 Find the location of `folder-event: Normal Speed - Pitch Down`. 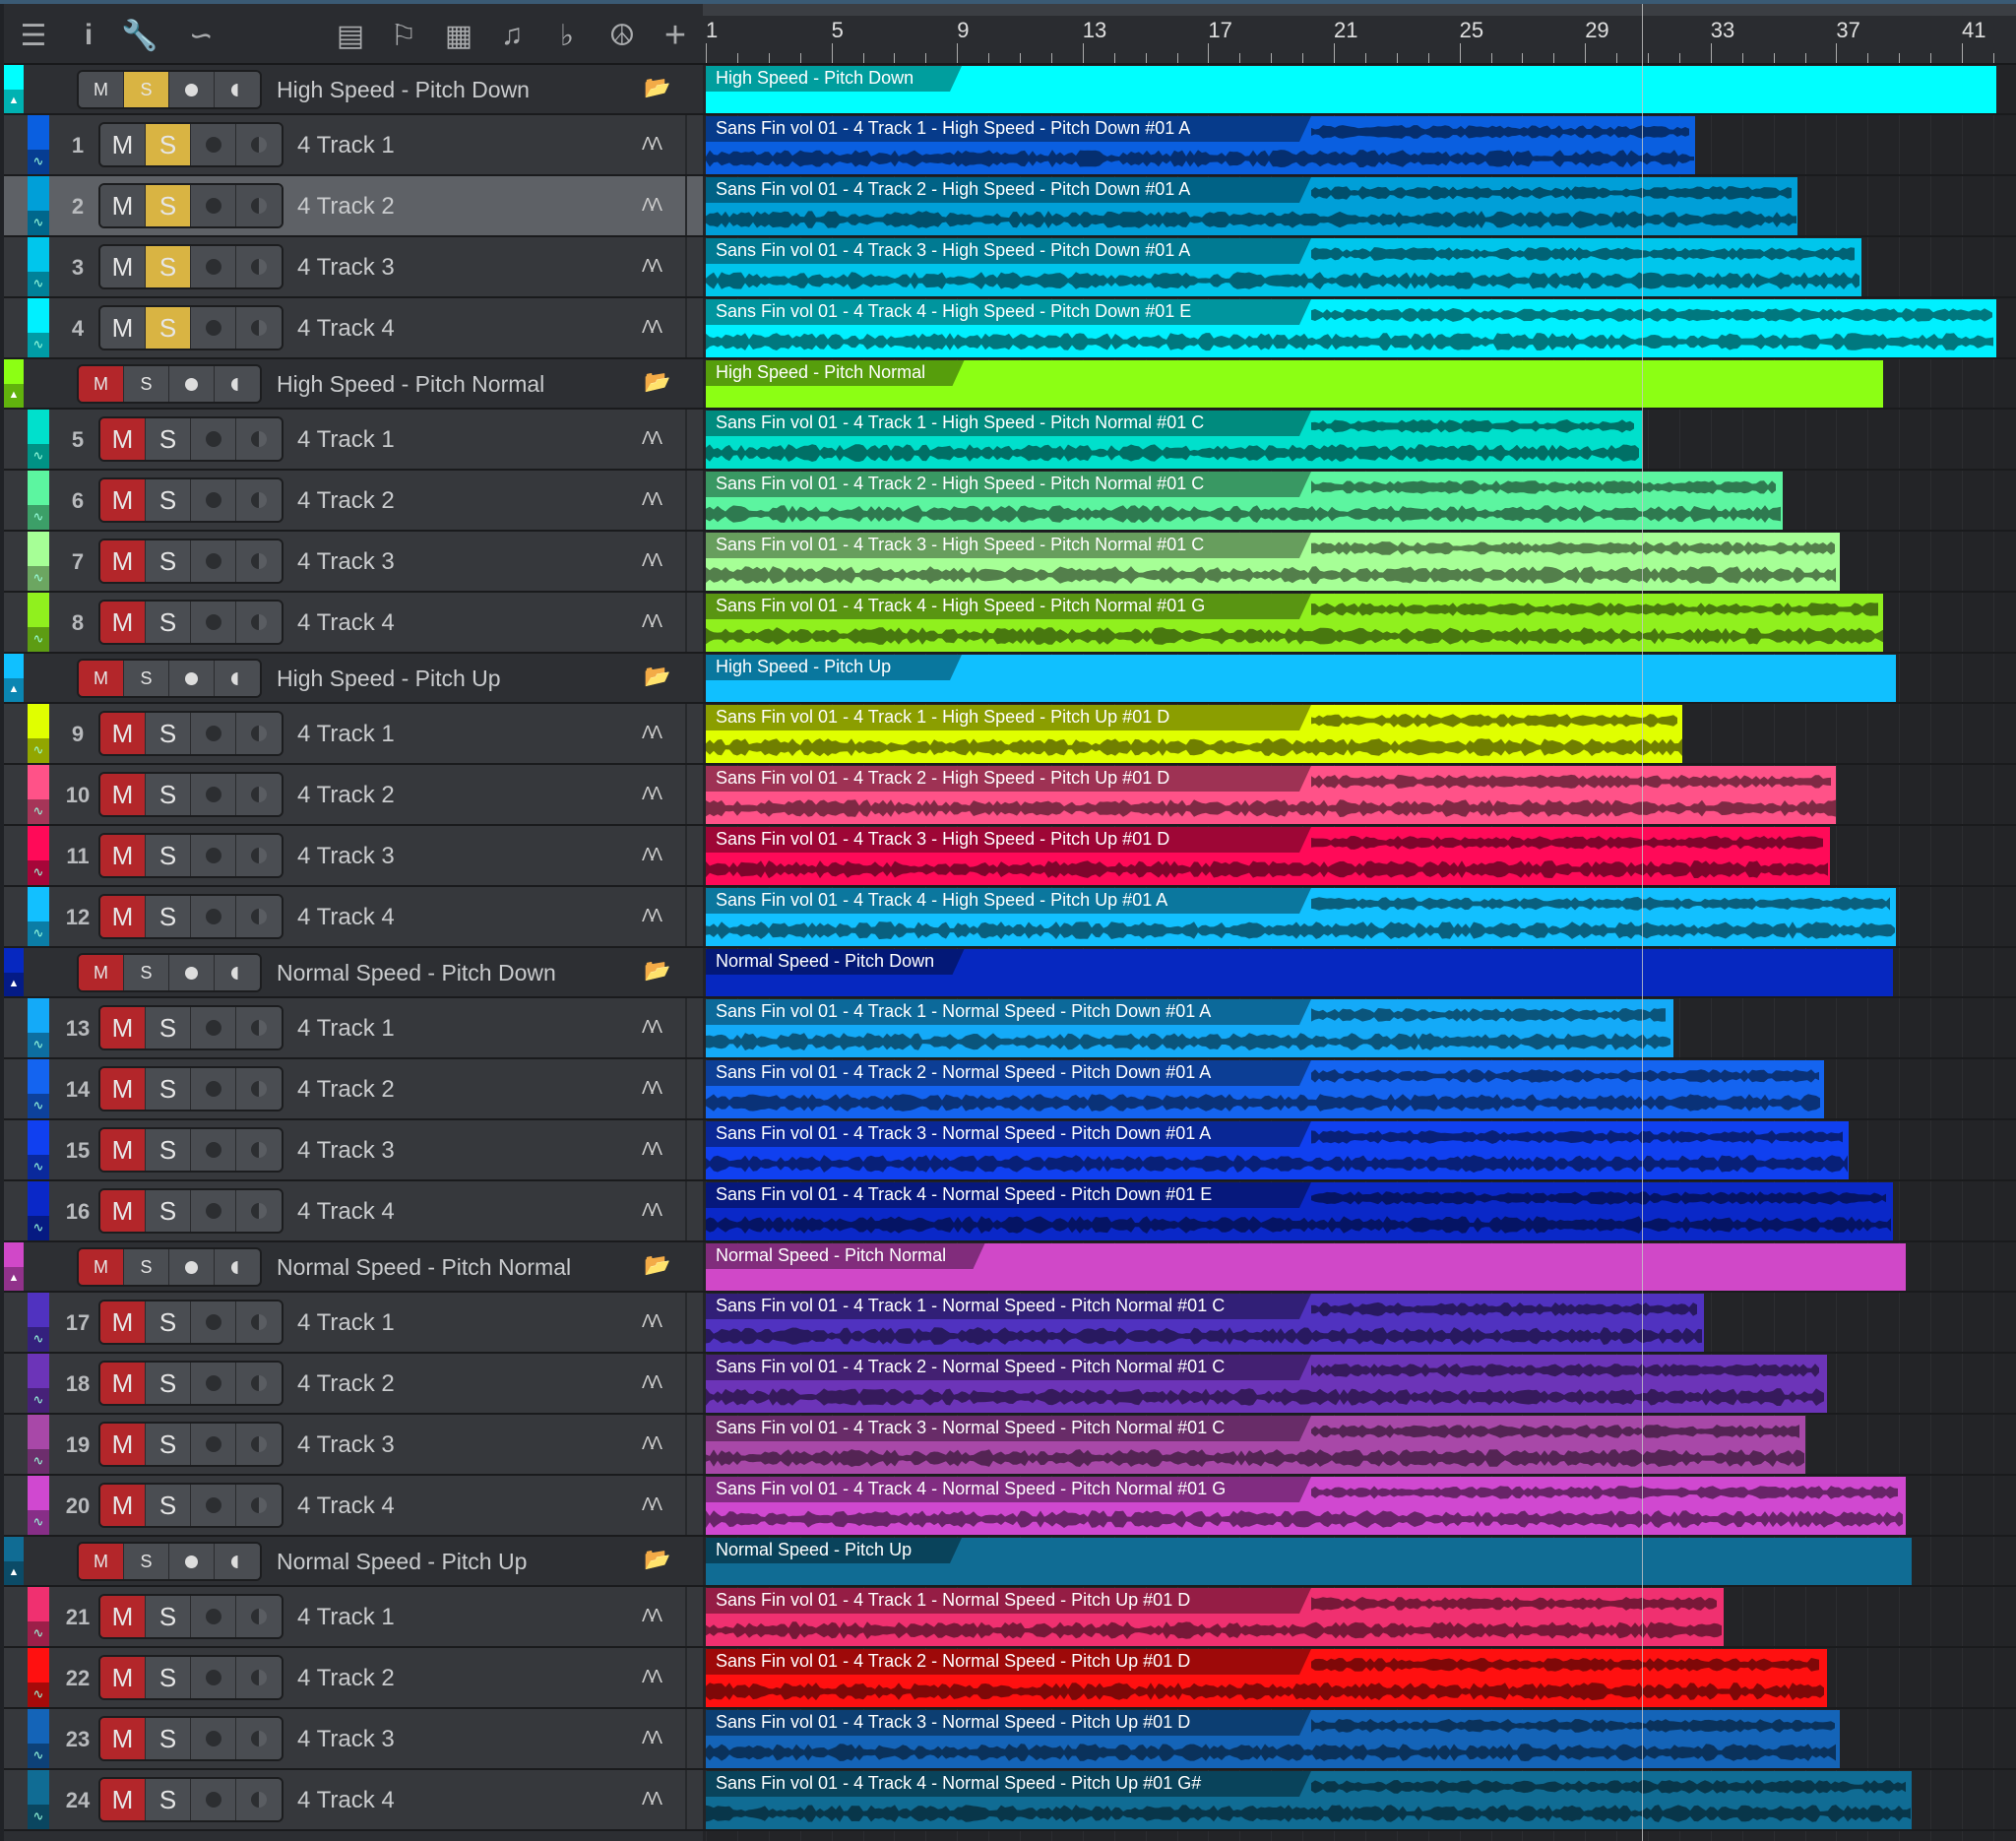

folder-event: Normal Speed - Pitch Down is located at coordinates (1299, 972).